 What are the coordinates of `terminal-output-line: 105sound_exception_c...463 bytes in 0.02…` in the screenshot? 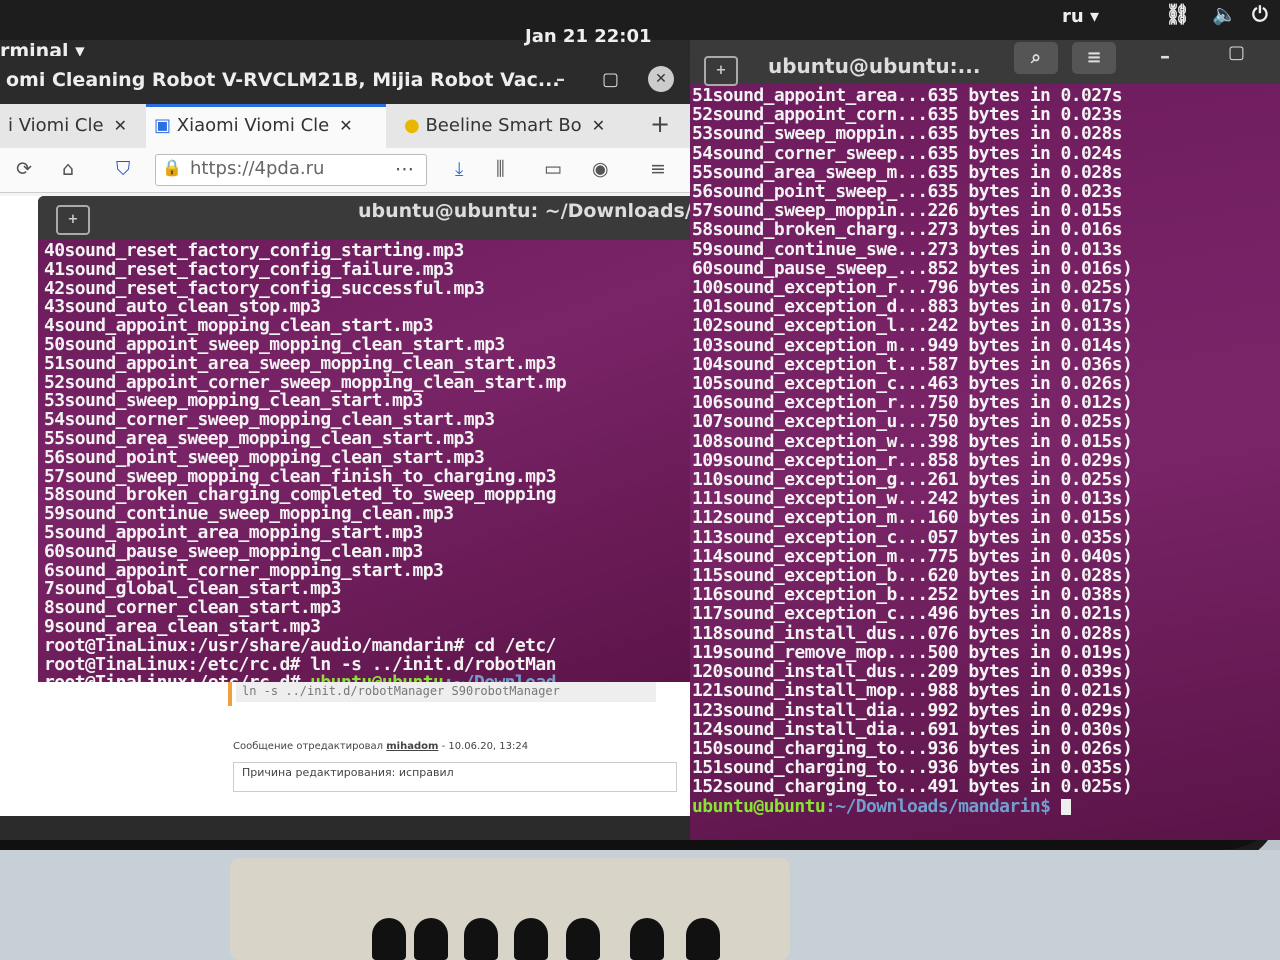 It's located at (912, 384).